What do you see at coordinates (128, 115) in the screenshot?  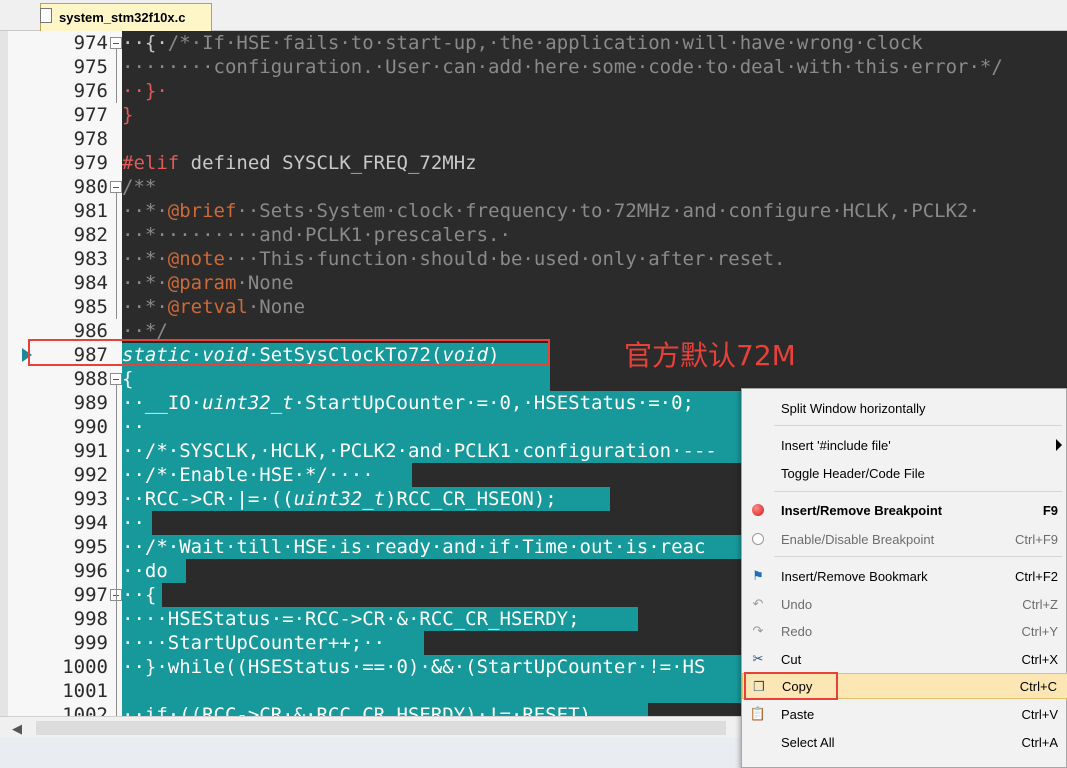 I see `code-line: }` at bounding box center [128, 115].